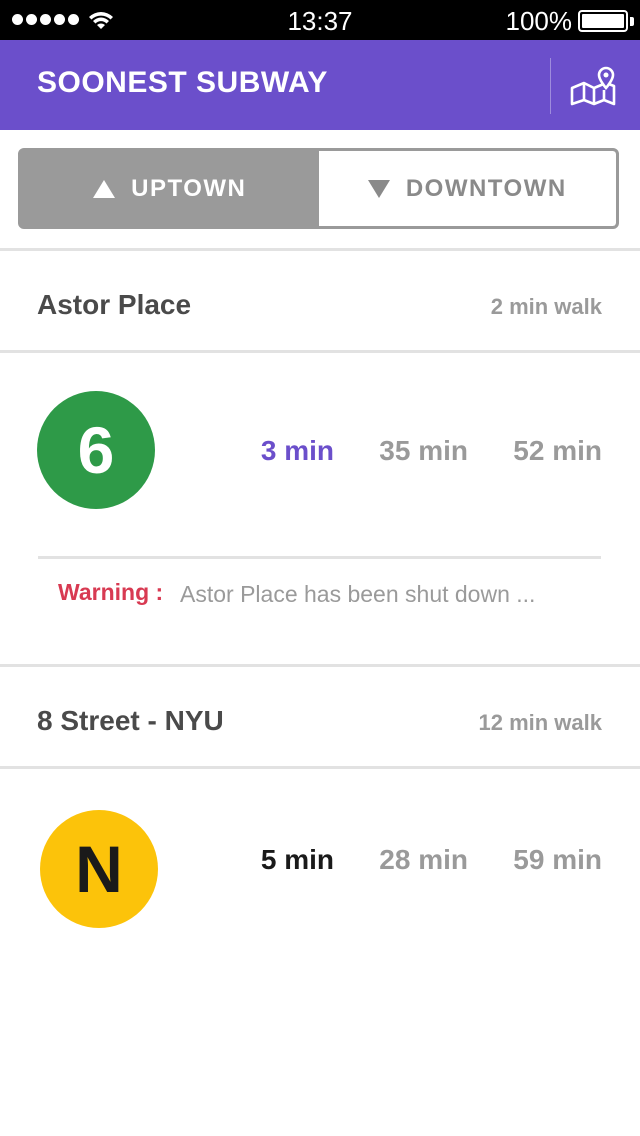 The image size is (640, 1136). I want to click on battery-icon, so click(603, 21).